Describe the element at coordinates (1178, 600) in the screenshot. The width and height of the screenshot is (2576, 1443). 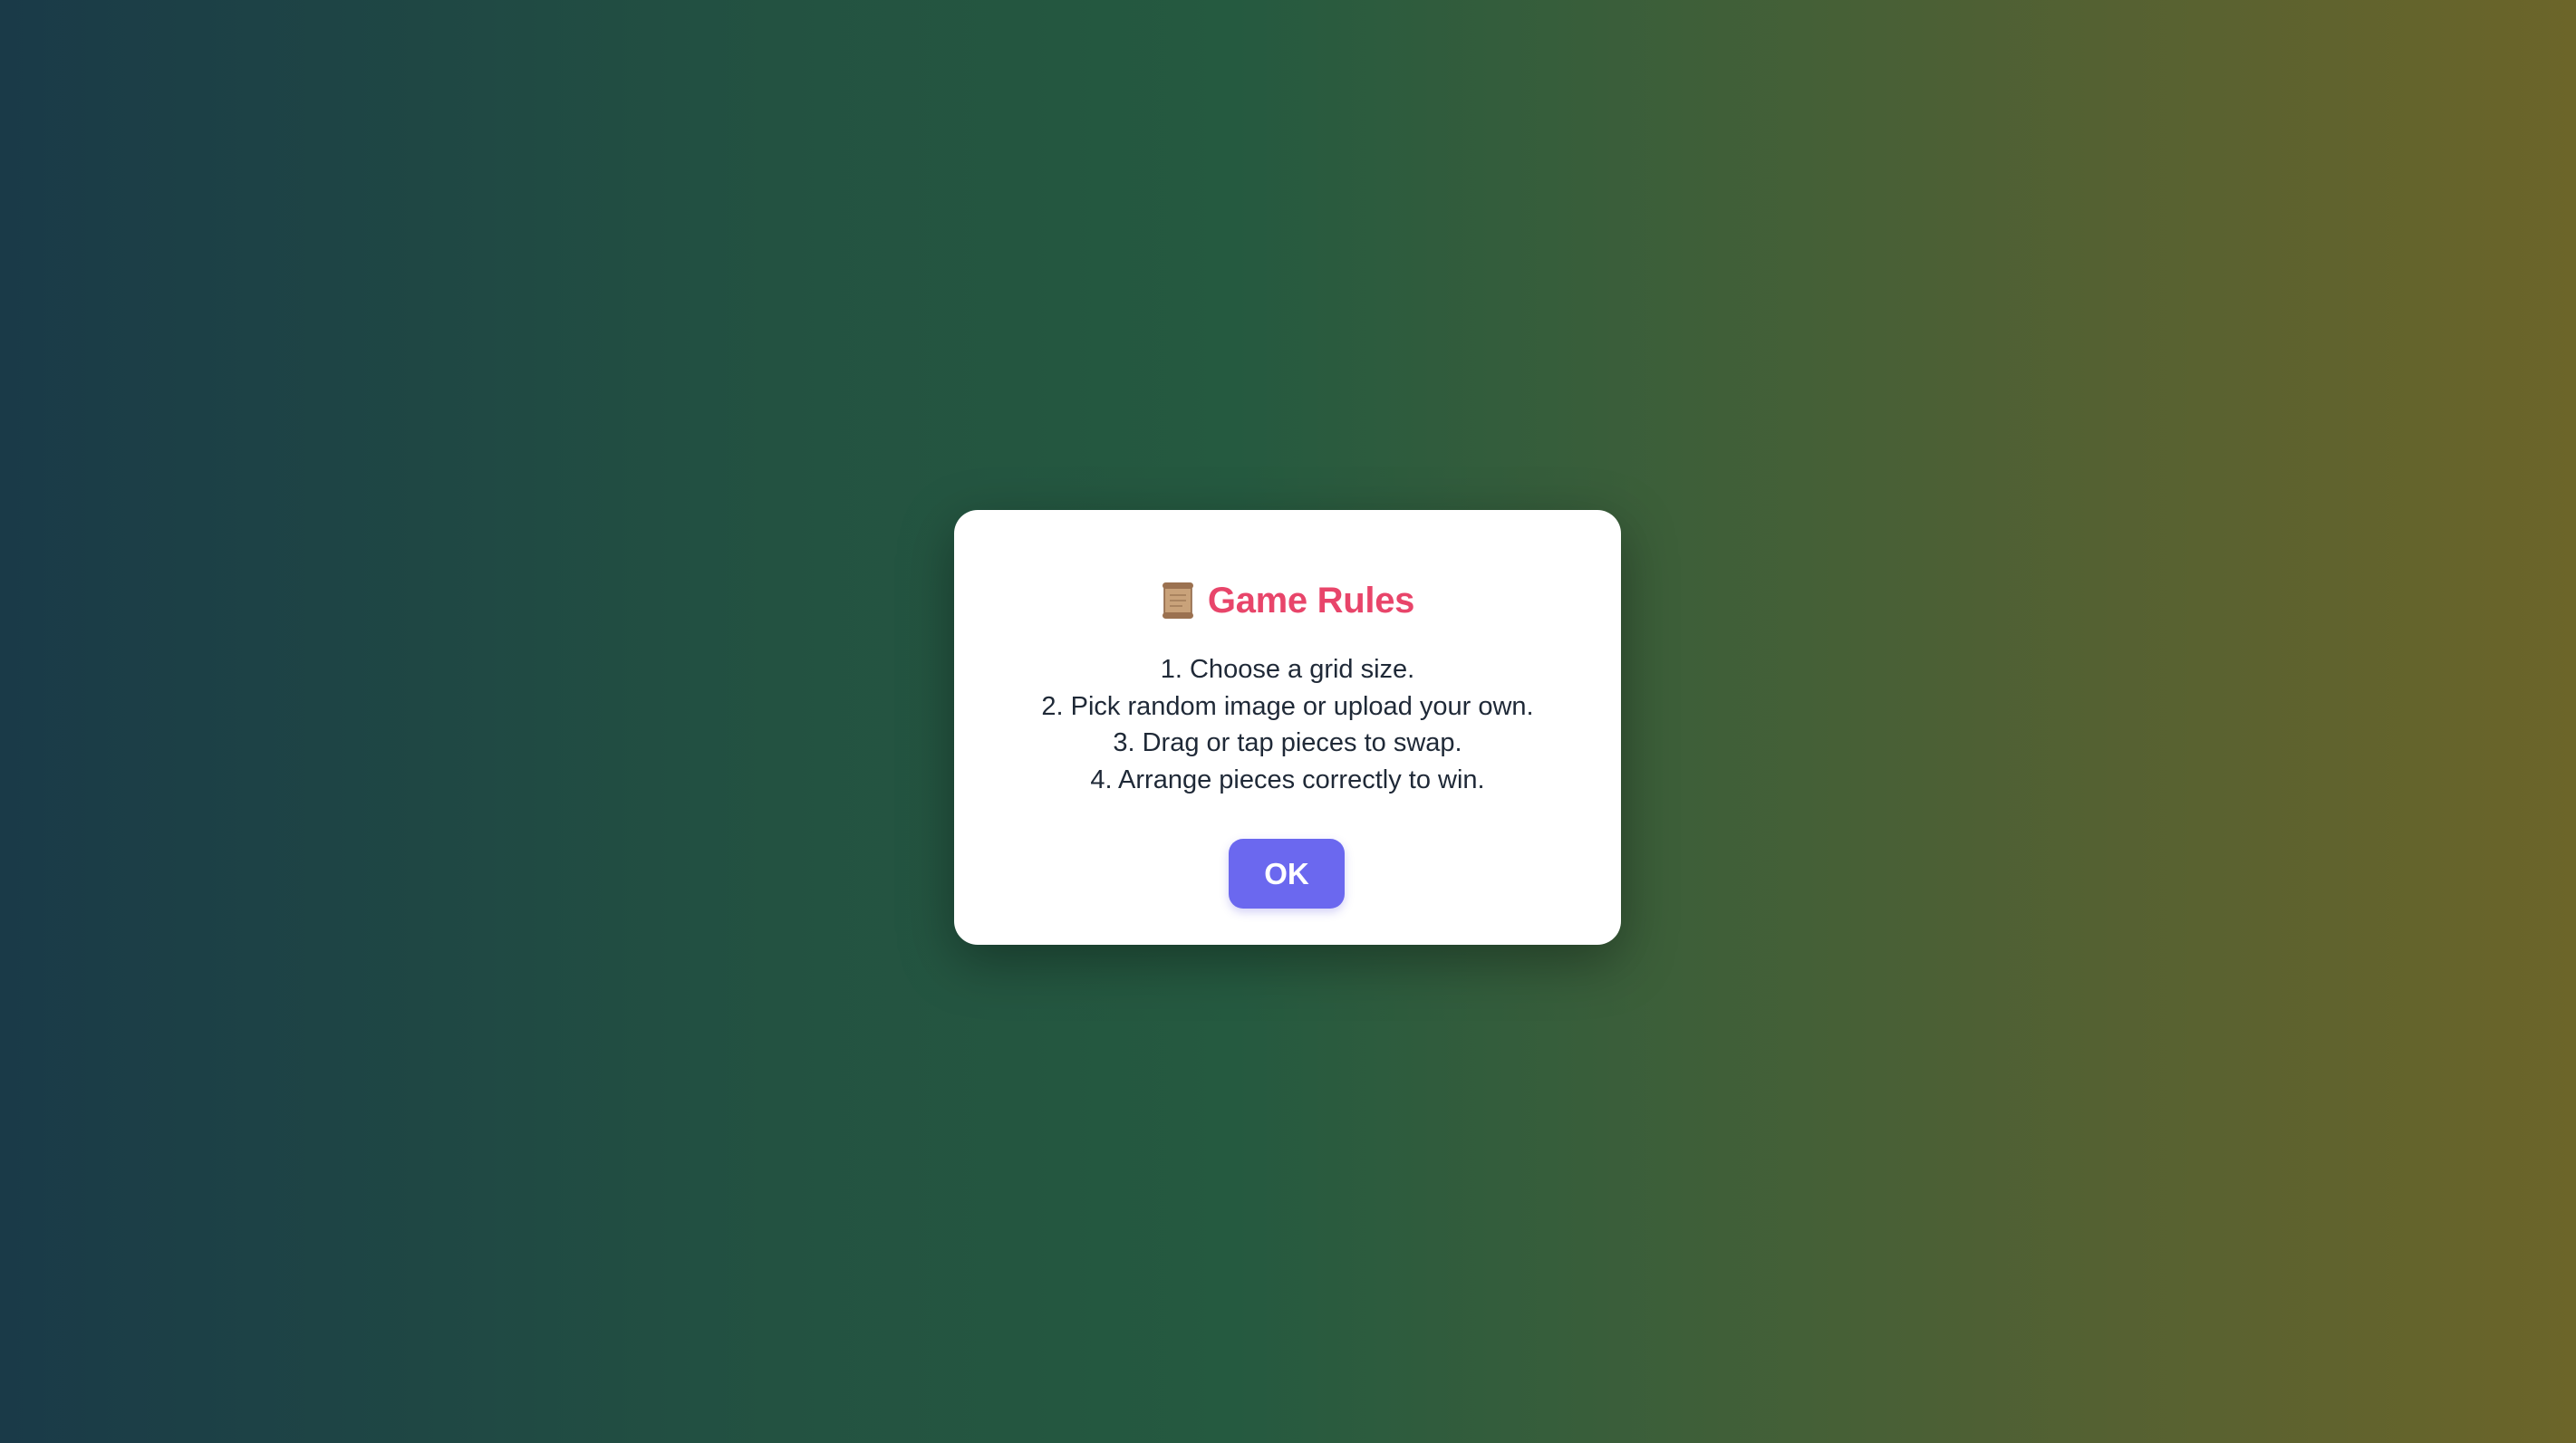
I see `scroll-icon` at that location.